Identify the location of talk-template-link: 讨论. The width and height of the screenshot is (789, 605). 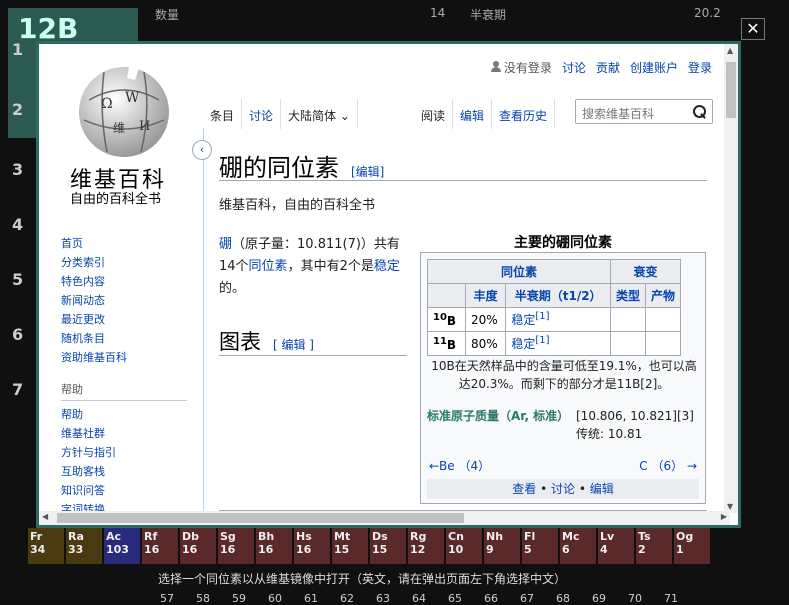
(563, 489).